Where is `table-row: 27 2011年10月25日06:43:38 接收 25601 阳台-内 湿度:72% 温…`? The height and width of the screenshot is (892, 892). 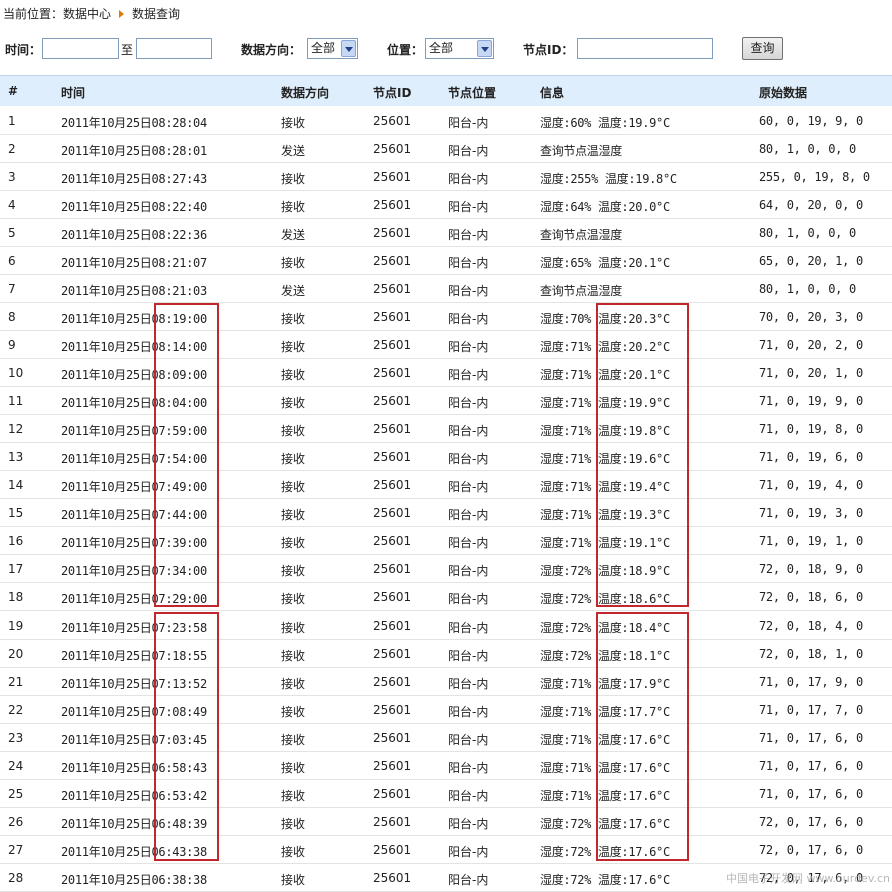
table-row: 27 2011年10月25日06:43:38 接收 25601 阳台-内 湿度:72% 温… is located at coordinates (446, 850).